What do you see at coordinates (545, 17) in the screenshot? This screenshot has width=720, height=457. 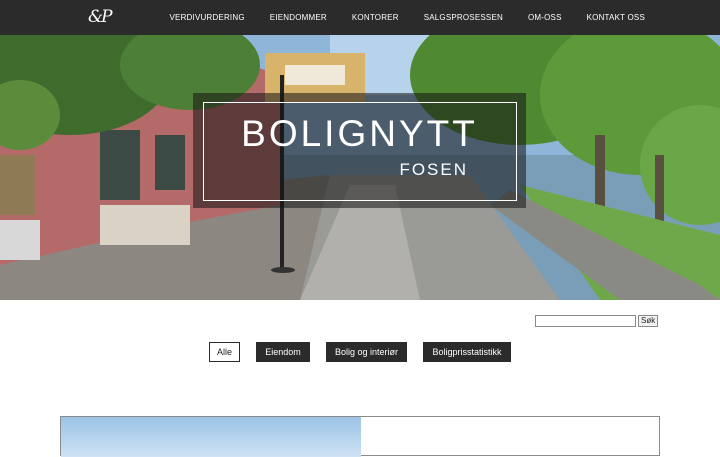 I see `nav-item-om-oss: OM-OSS` at bounding box center [545, 17].